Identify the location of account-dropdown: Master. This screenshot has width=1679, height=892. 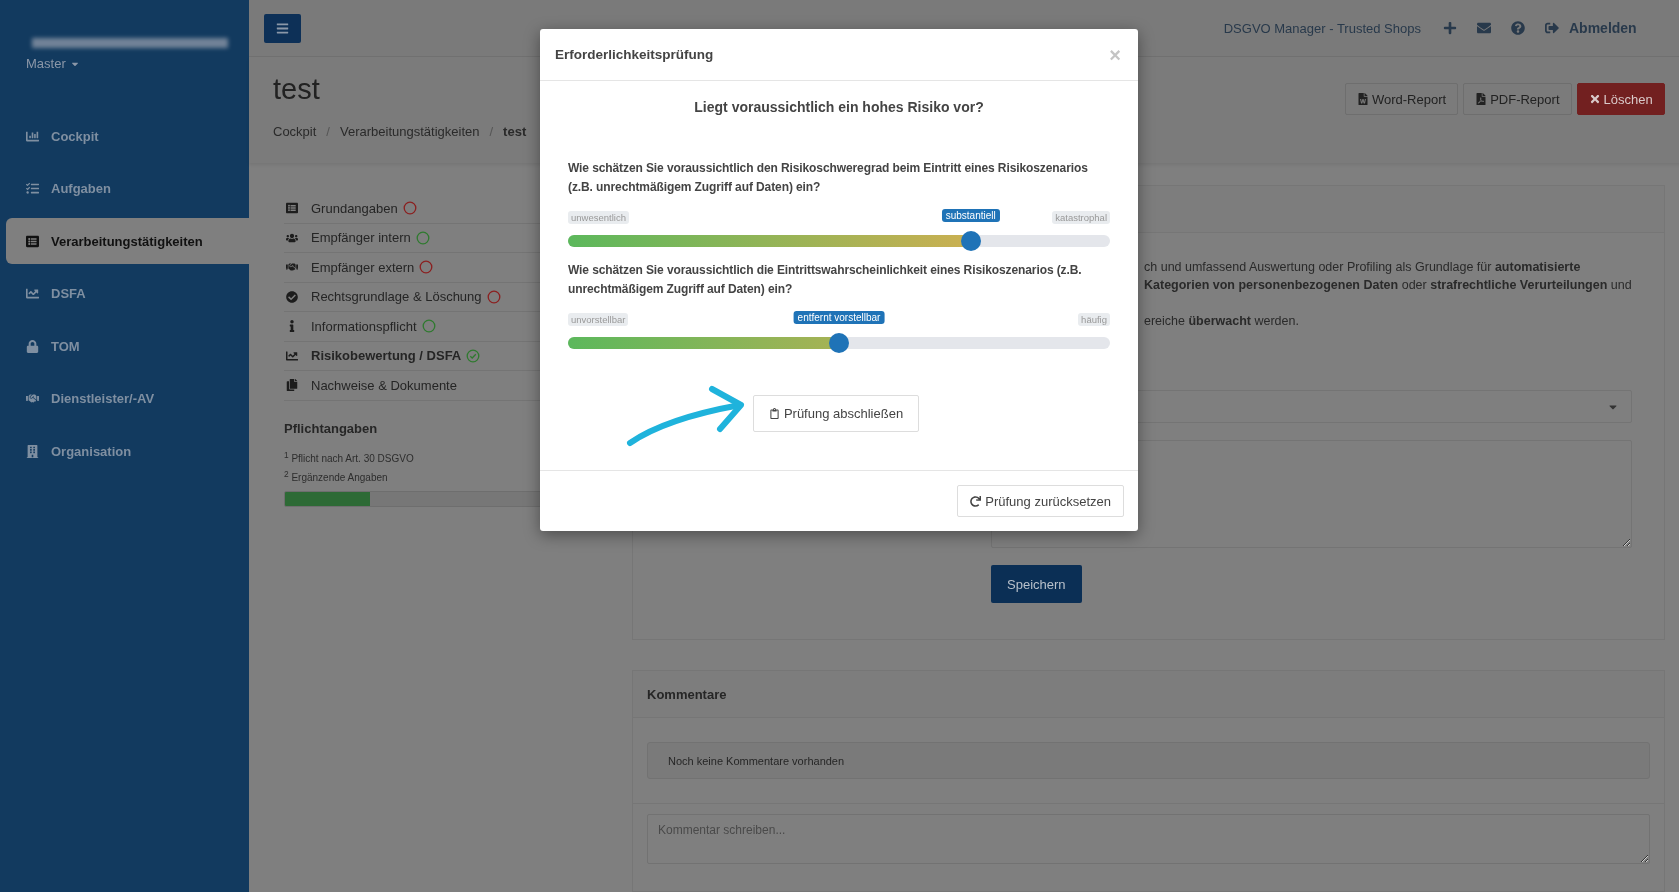
(53, 63).